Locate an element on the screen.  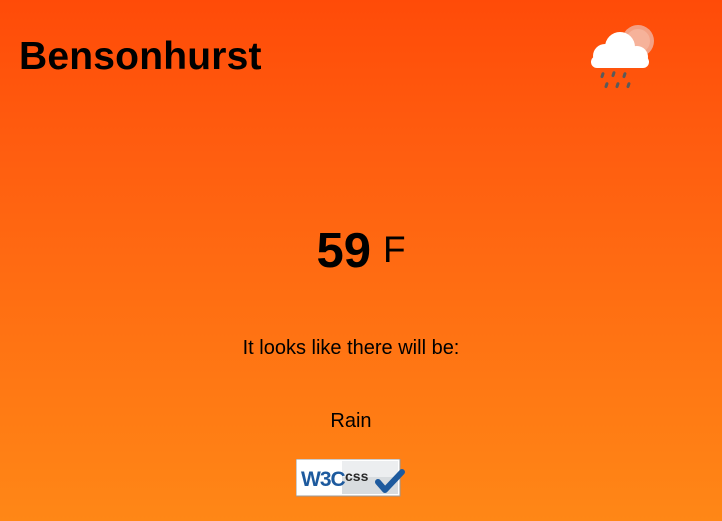
css-label: css is located at coordinates (357, 476).